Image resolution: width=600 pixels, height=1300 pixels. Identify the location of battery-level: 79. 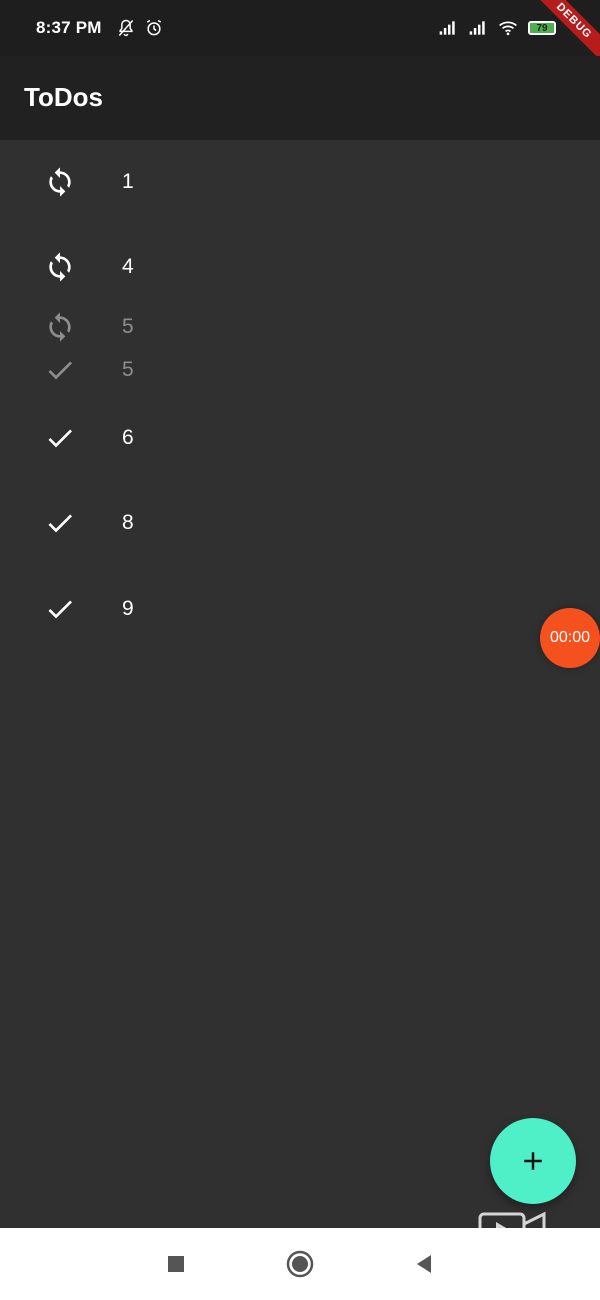
(542, 28).